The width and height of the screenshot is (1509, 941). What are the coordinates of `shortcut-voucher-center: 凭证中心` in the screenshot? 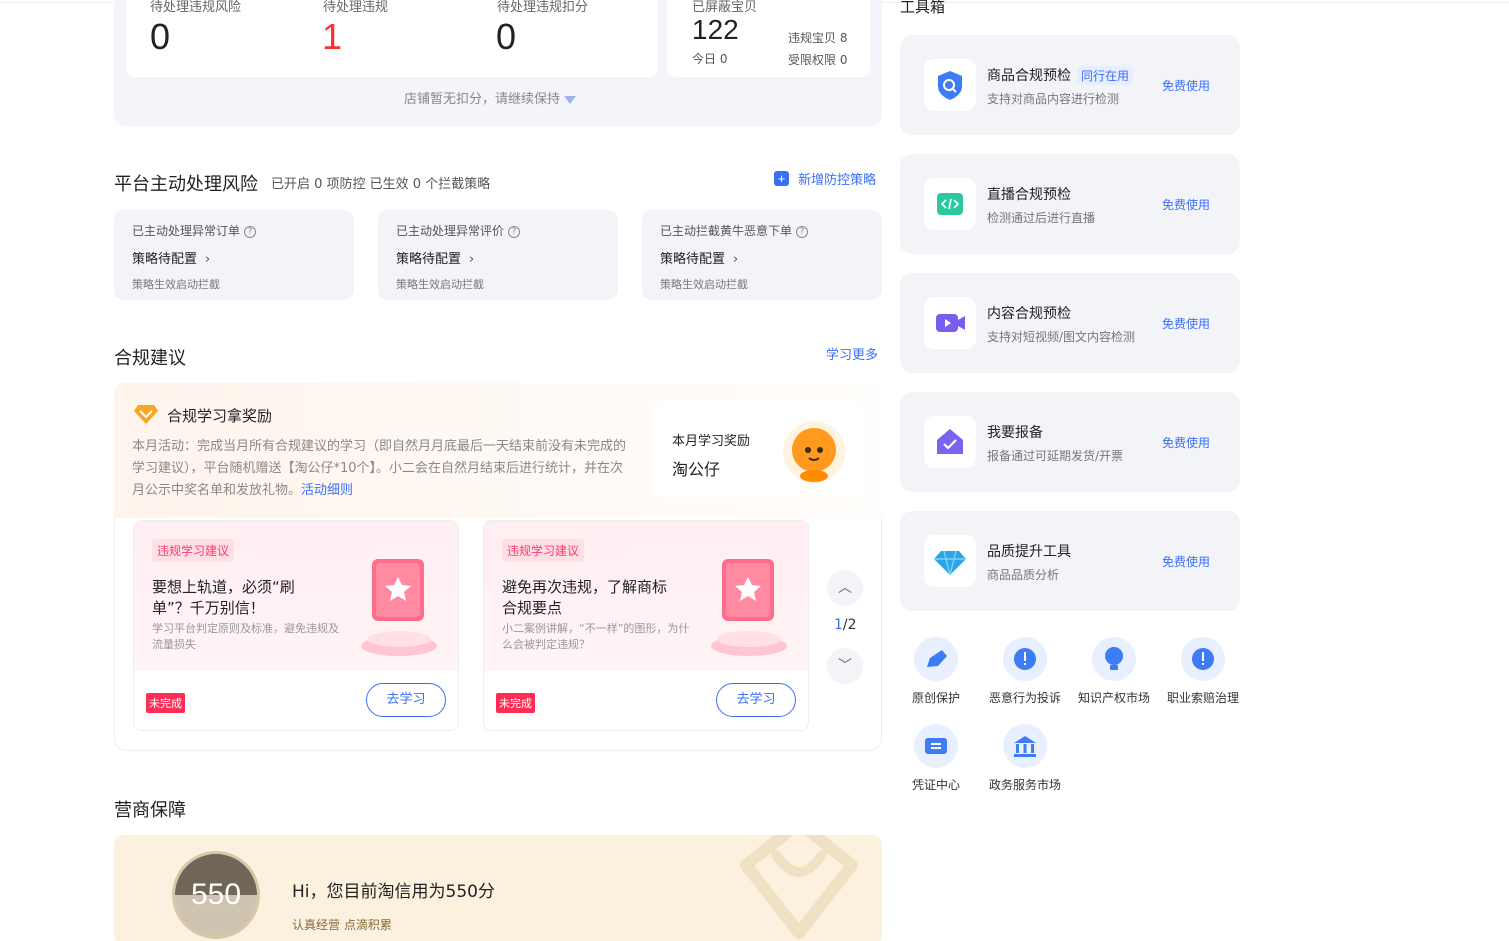 It's located at (936, 758).